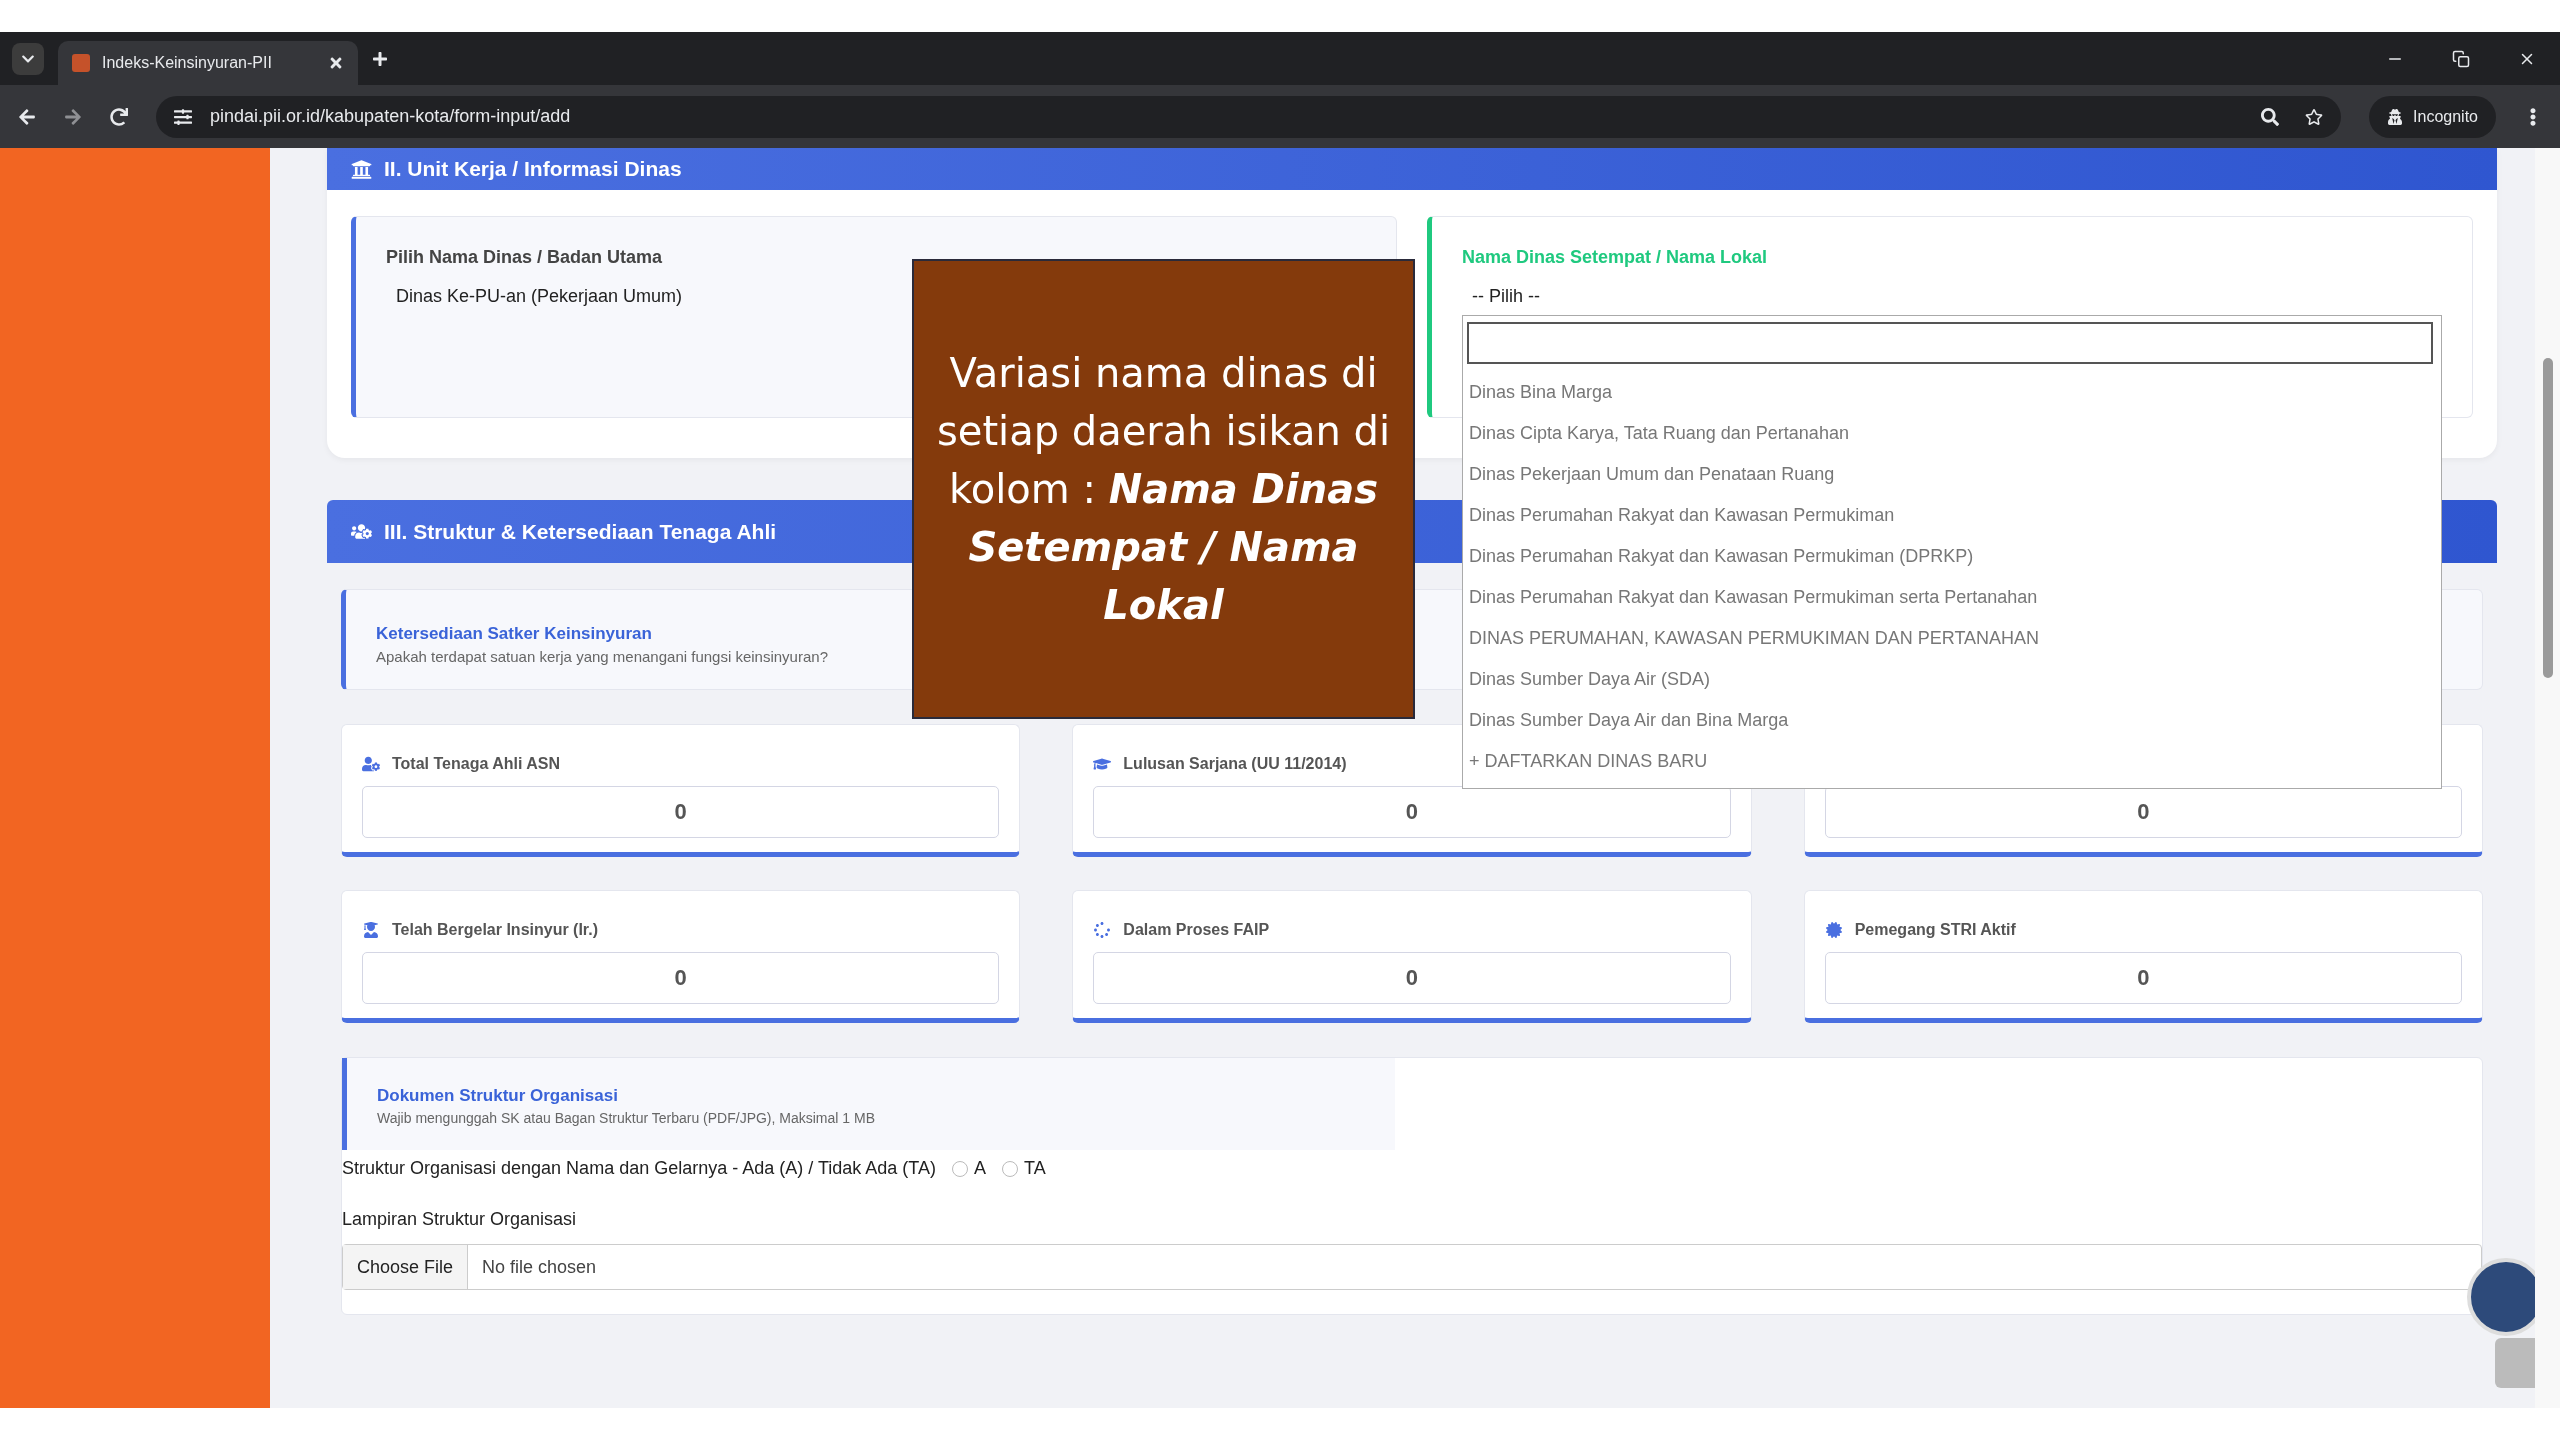 Image resolution: width=2560 pixels, height=1440 pixels. I want to click on question-text: Struktur Organisasi dengan Nama dan Gelarnya - Ada (A) / Tidak Ada (TA), so click(639, 1168).